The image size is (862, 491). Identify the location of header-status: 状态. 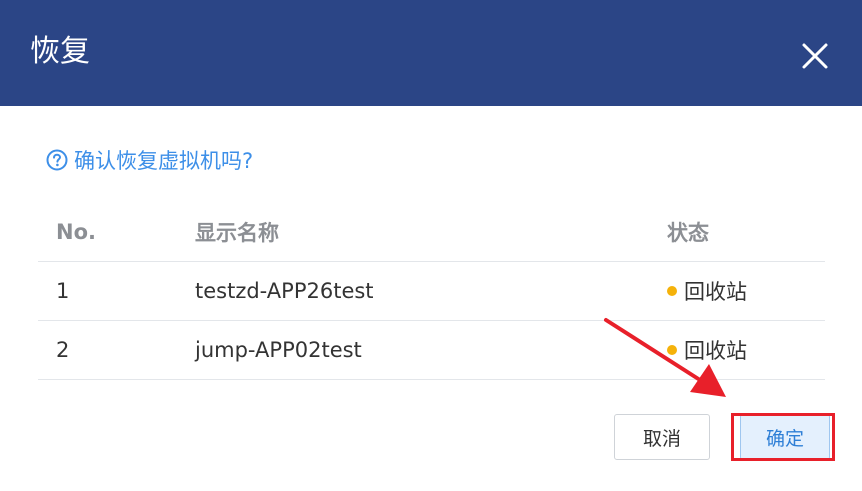
(688, 232).